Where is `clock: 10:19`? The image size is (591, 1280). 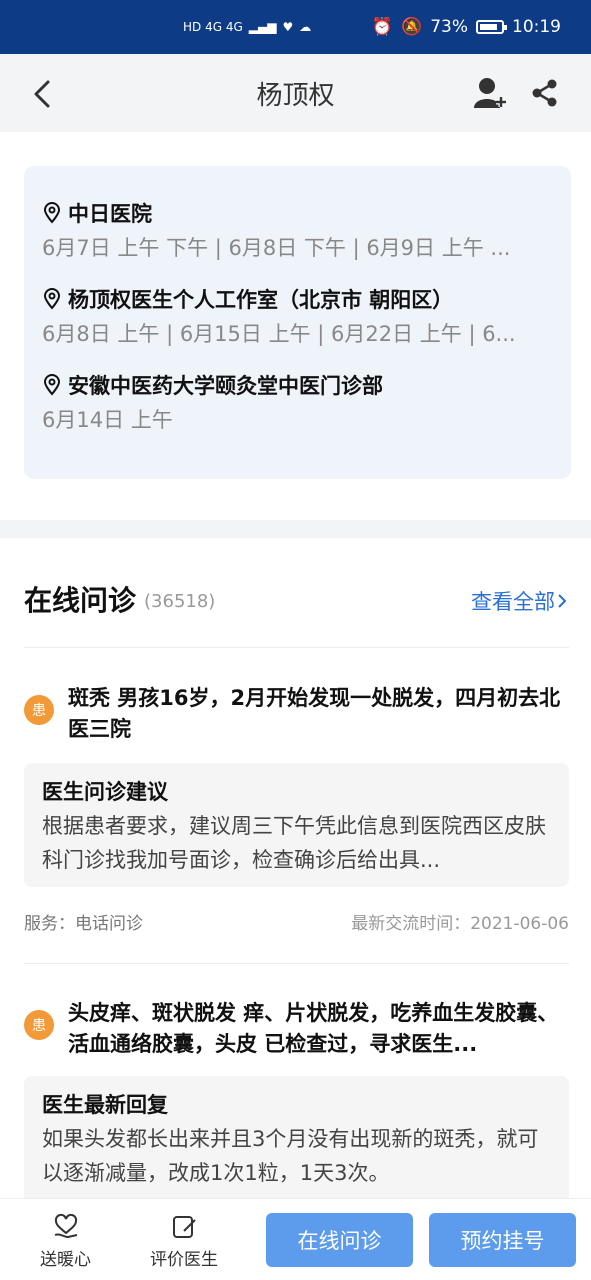 clock: 10:19 is located at coordinates (536, 27).